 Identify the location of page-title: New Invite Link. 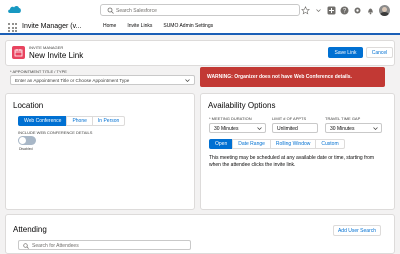
(56, 55).